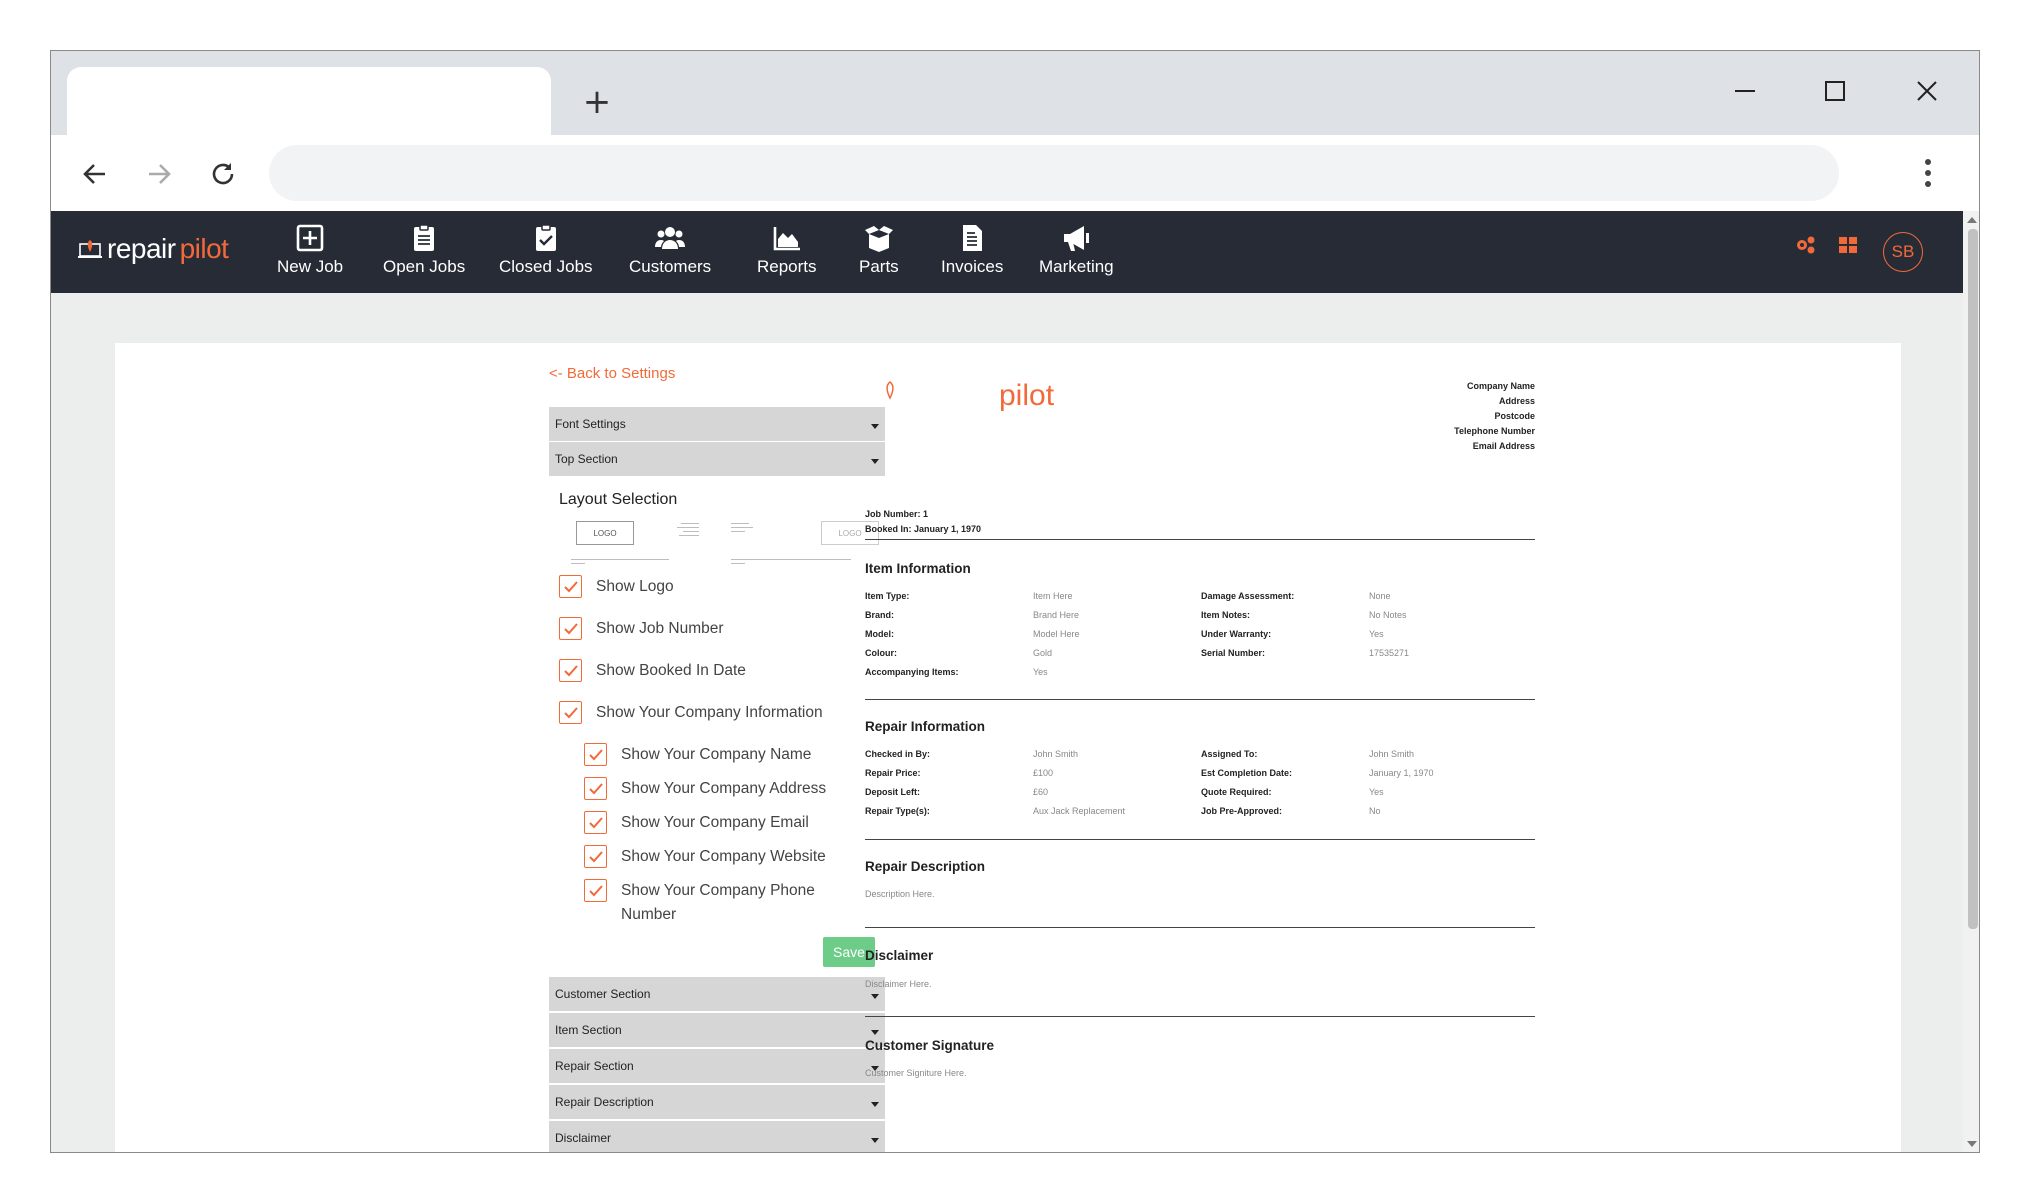 The width and height of the screenshot is (2022, 1197). I want to click on forward-button, so click(159, 174).